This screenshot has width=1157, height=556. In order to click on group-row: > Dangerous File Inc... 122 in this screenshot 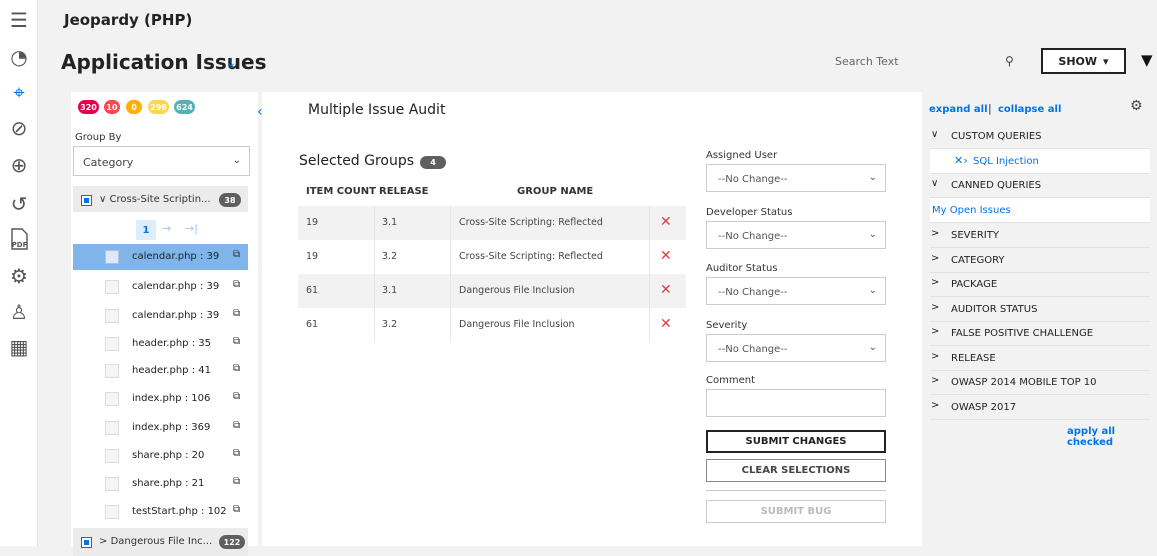, I will do `click(160, 542)`.